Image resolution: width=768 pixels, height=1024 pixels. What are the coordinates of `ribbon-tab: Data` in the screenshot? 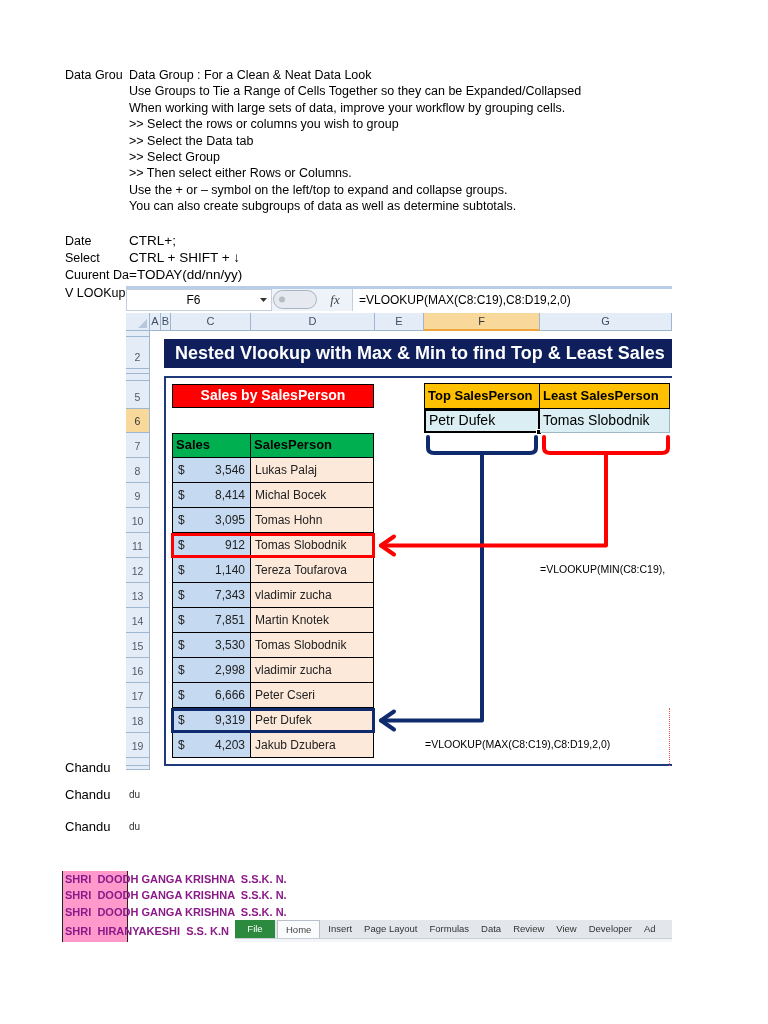 It's located at (491, 929).